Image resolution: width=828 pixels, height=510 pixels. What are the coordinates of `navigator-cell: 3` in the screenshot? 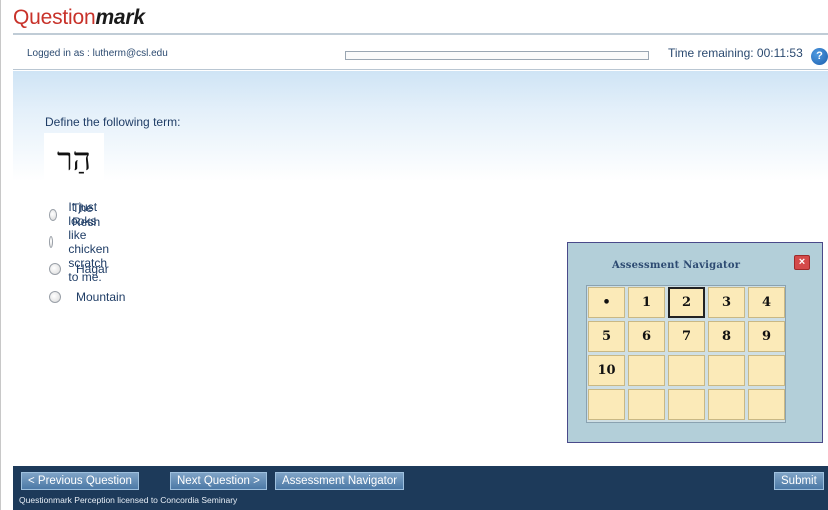 It's located at (726, 302).